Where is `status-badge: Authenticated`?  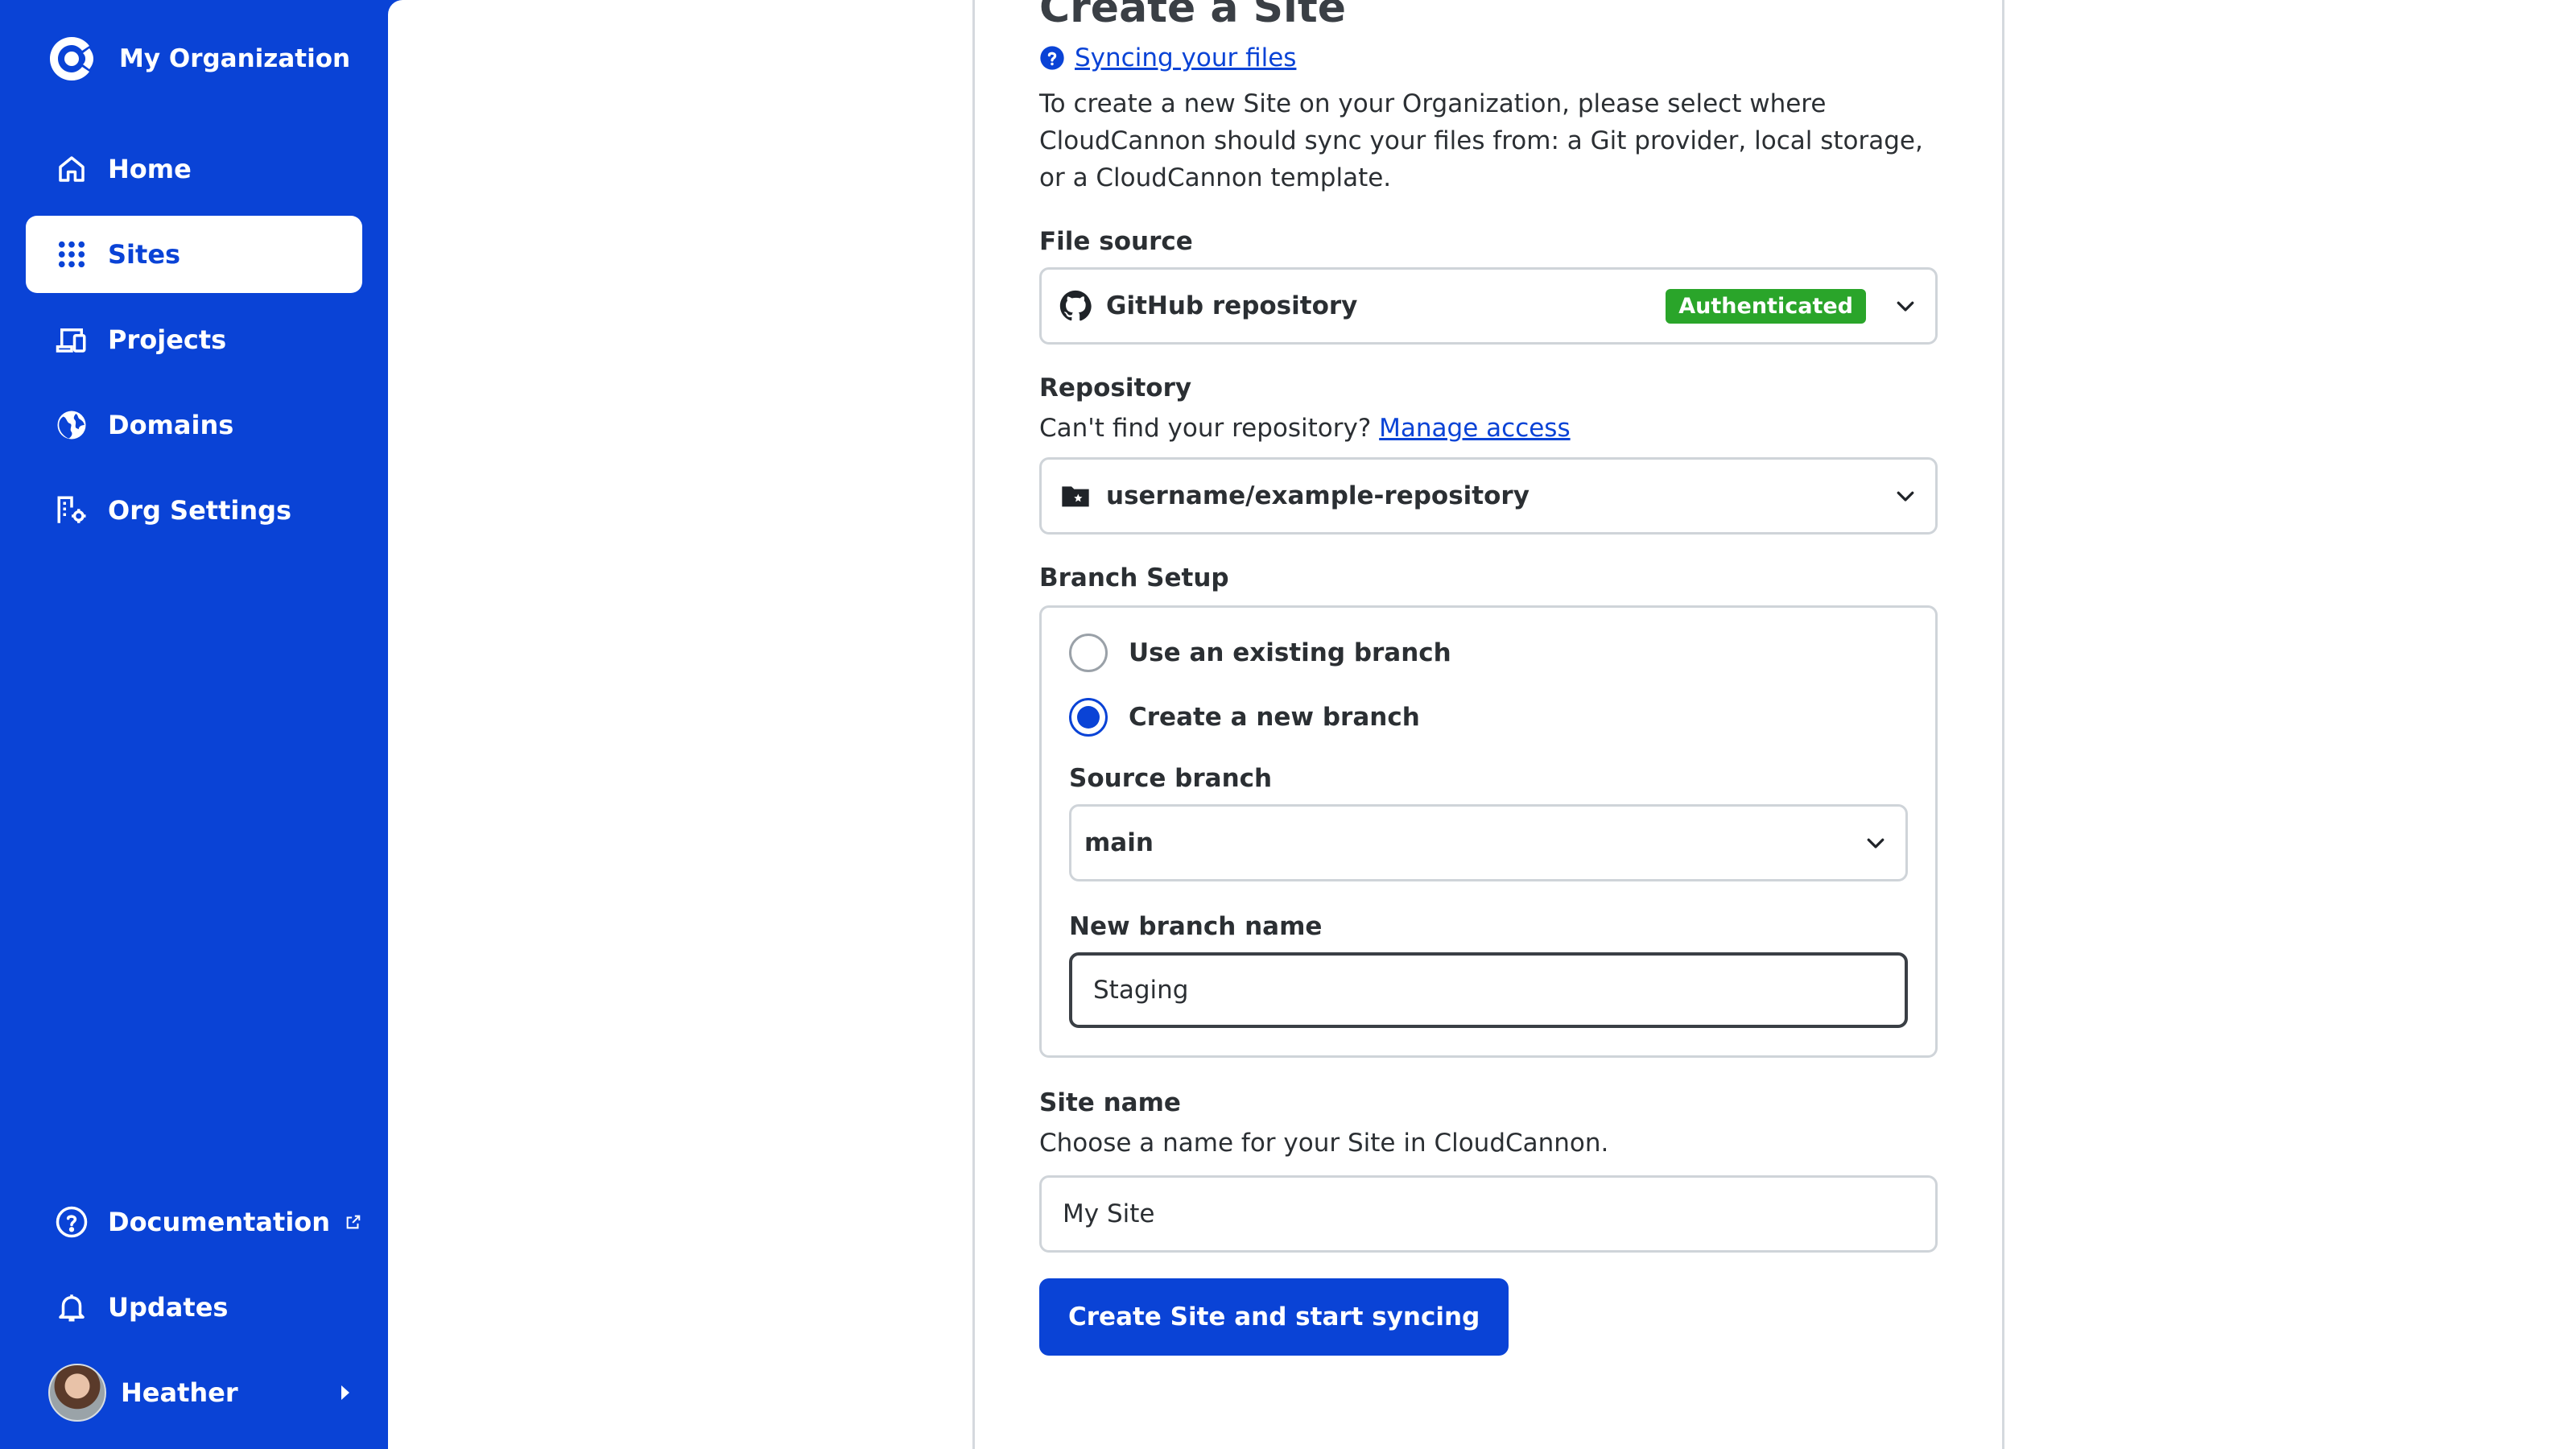 status-badge: Authenticated is located at coordinates (1766, 306).